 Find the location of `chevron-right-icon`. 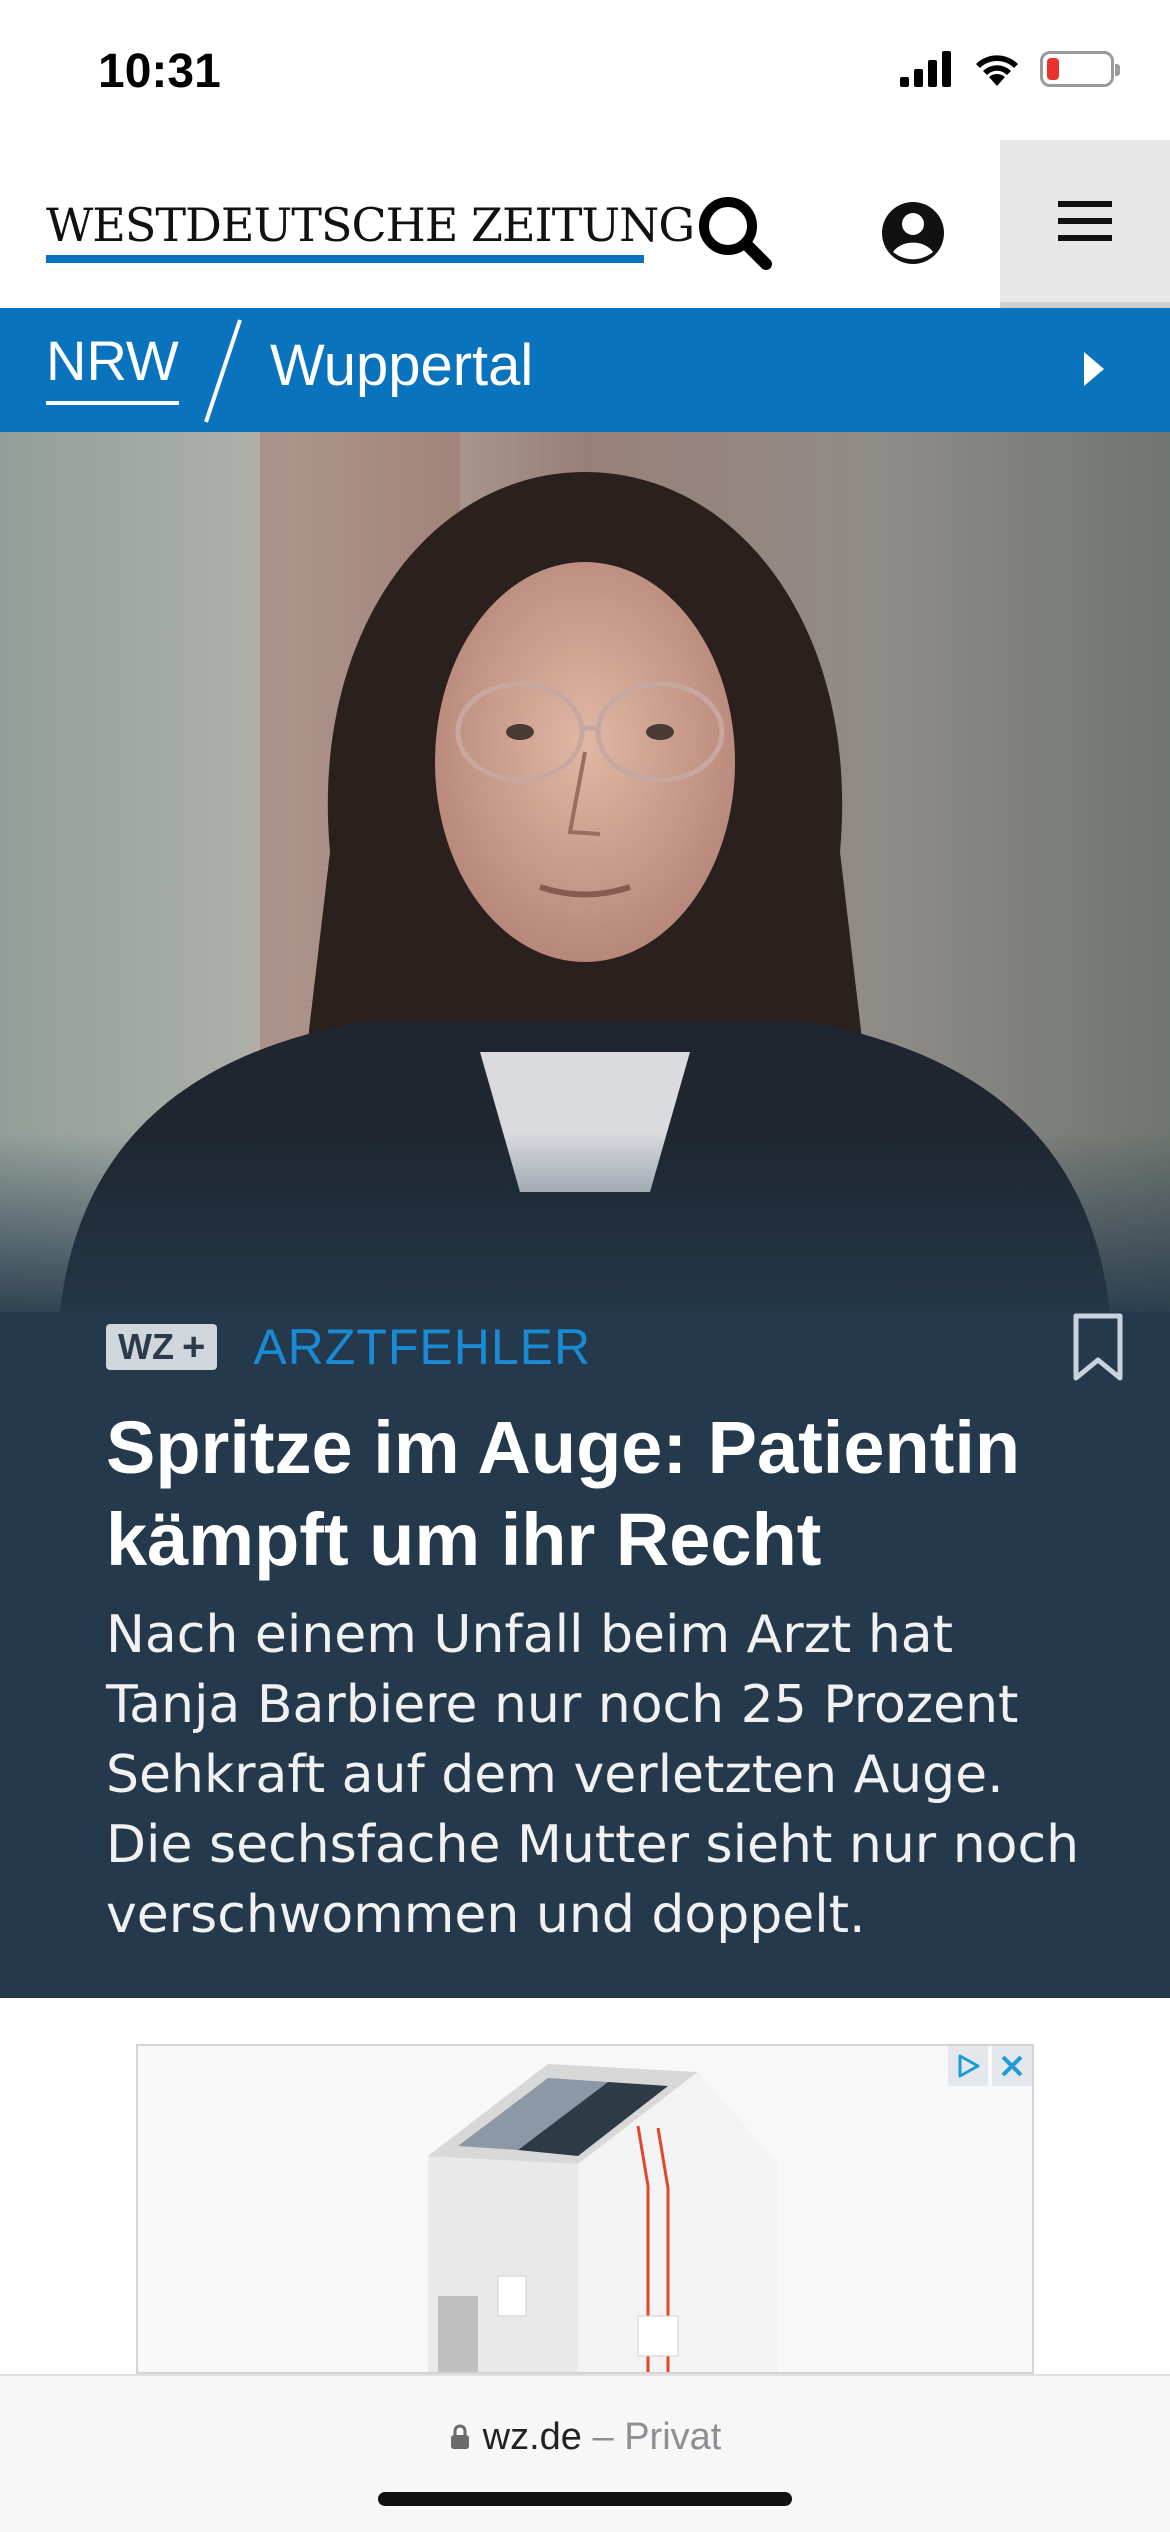

chevron-right-icon is located at coordinates (1094, 369).